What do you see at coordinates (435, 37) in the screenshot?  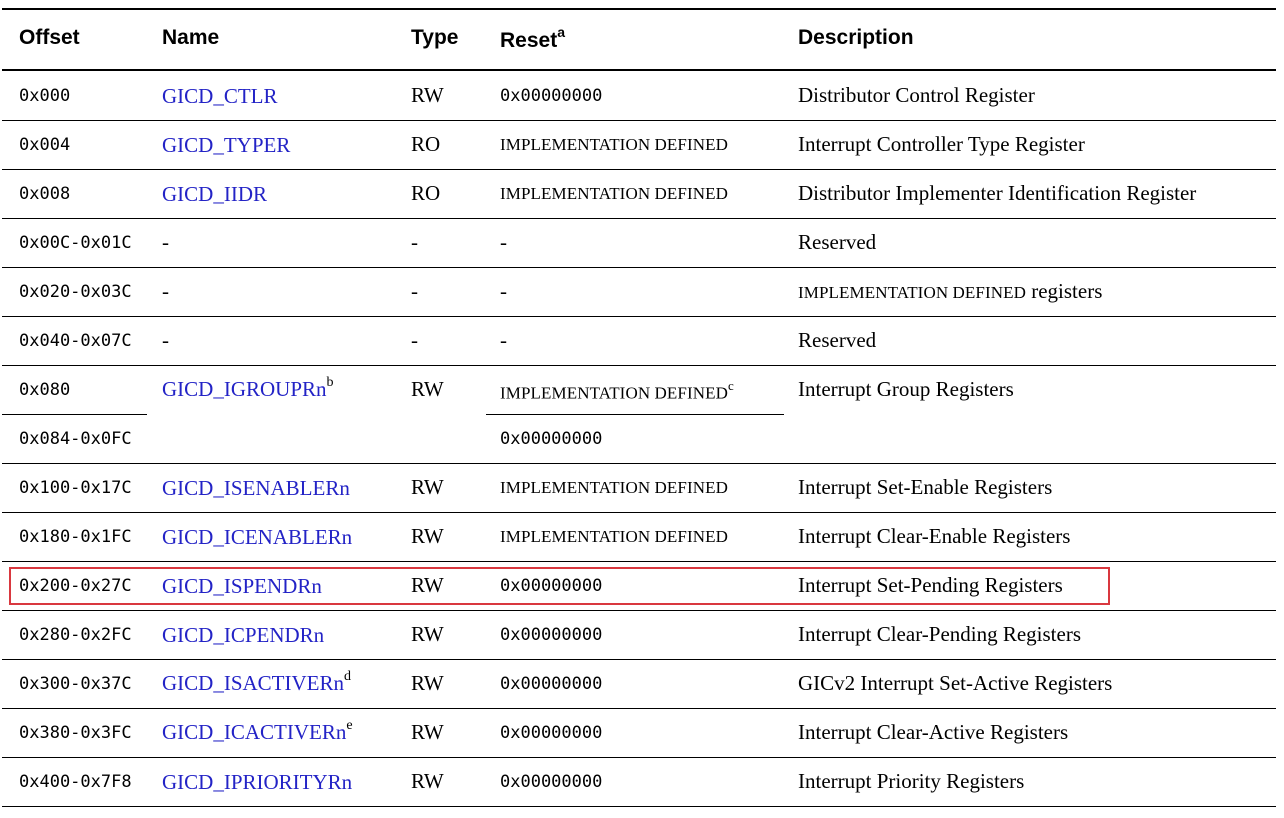 I see `header-type: Type` at bounding box center [435, 37].